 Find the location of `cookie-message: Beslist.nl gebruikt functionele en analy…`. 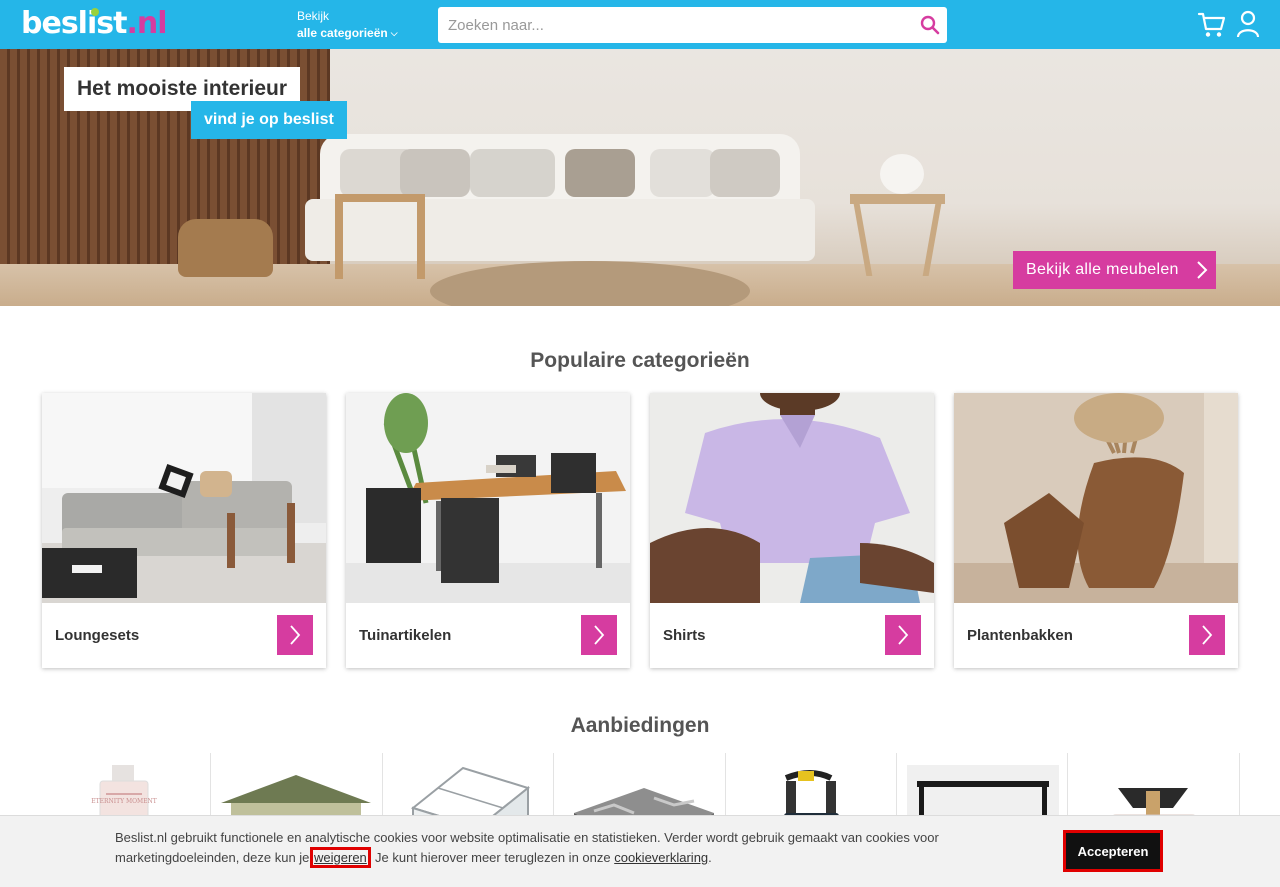

cookie-message: Beslist.nl gebruikt functionele en analy… is located at coordinates (545, 848).